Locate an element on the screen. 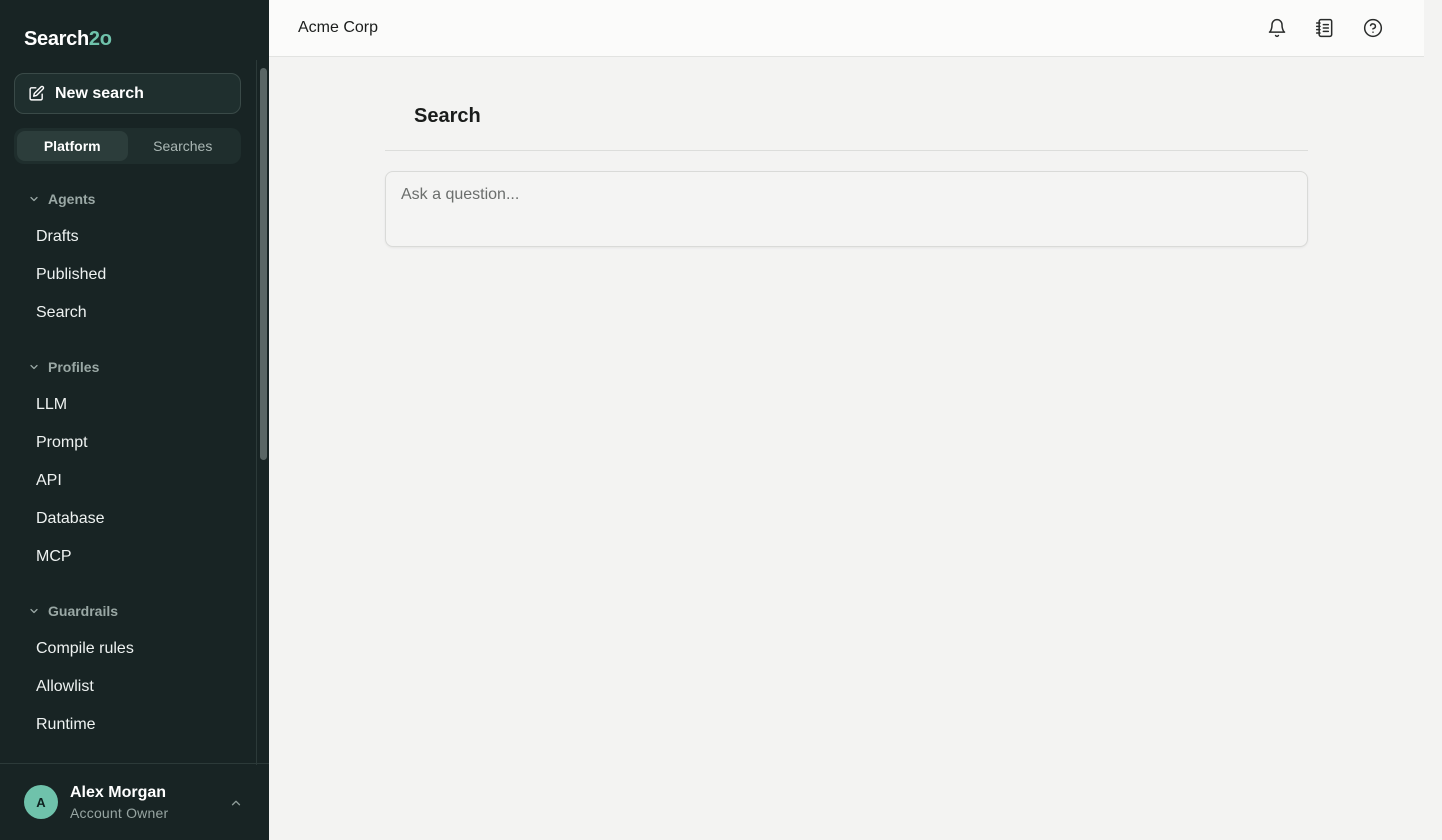 The width and height of the screenshot is (1442, 840). tab-searches: Searches is located at coordinates (183, 146).